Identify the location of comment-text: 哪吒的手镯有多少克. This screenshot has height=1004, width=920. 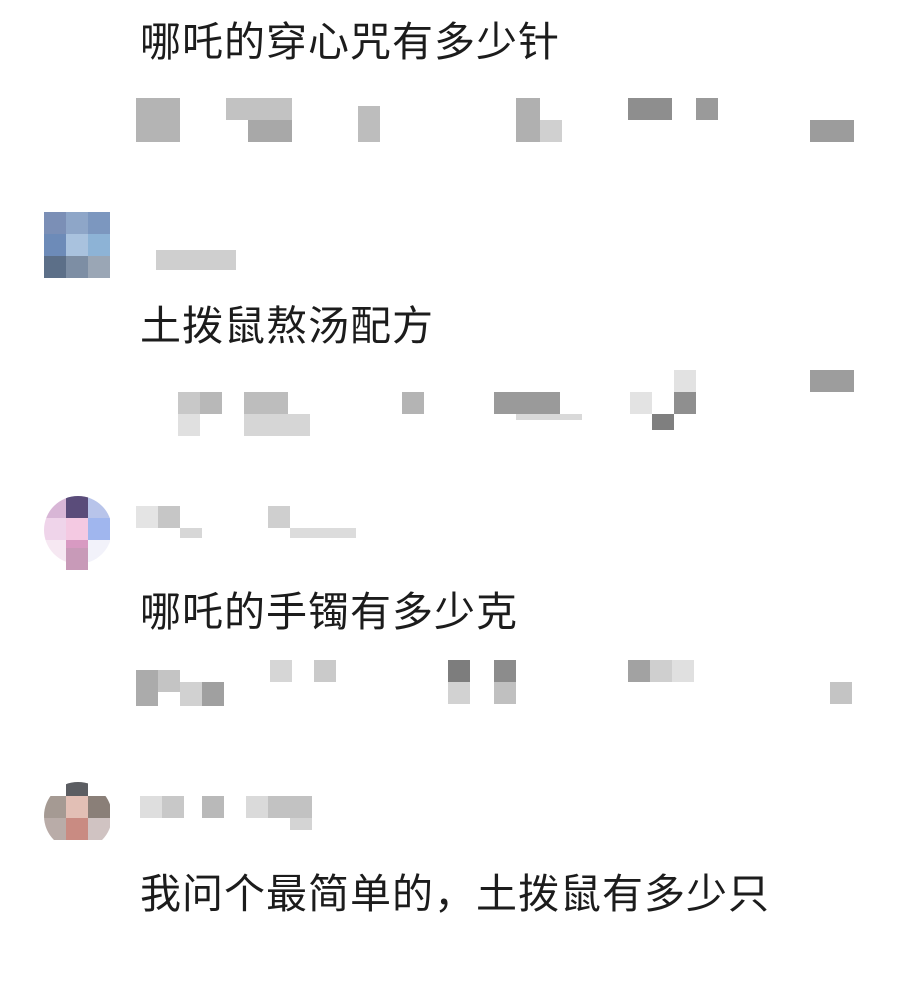
(329, 612).